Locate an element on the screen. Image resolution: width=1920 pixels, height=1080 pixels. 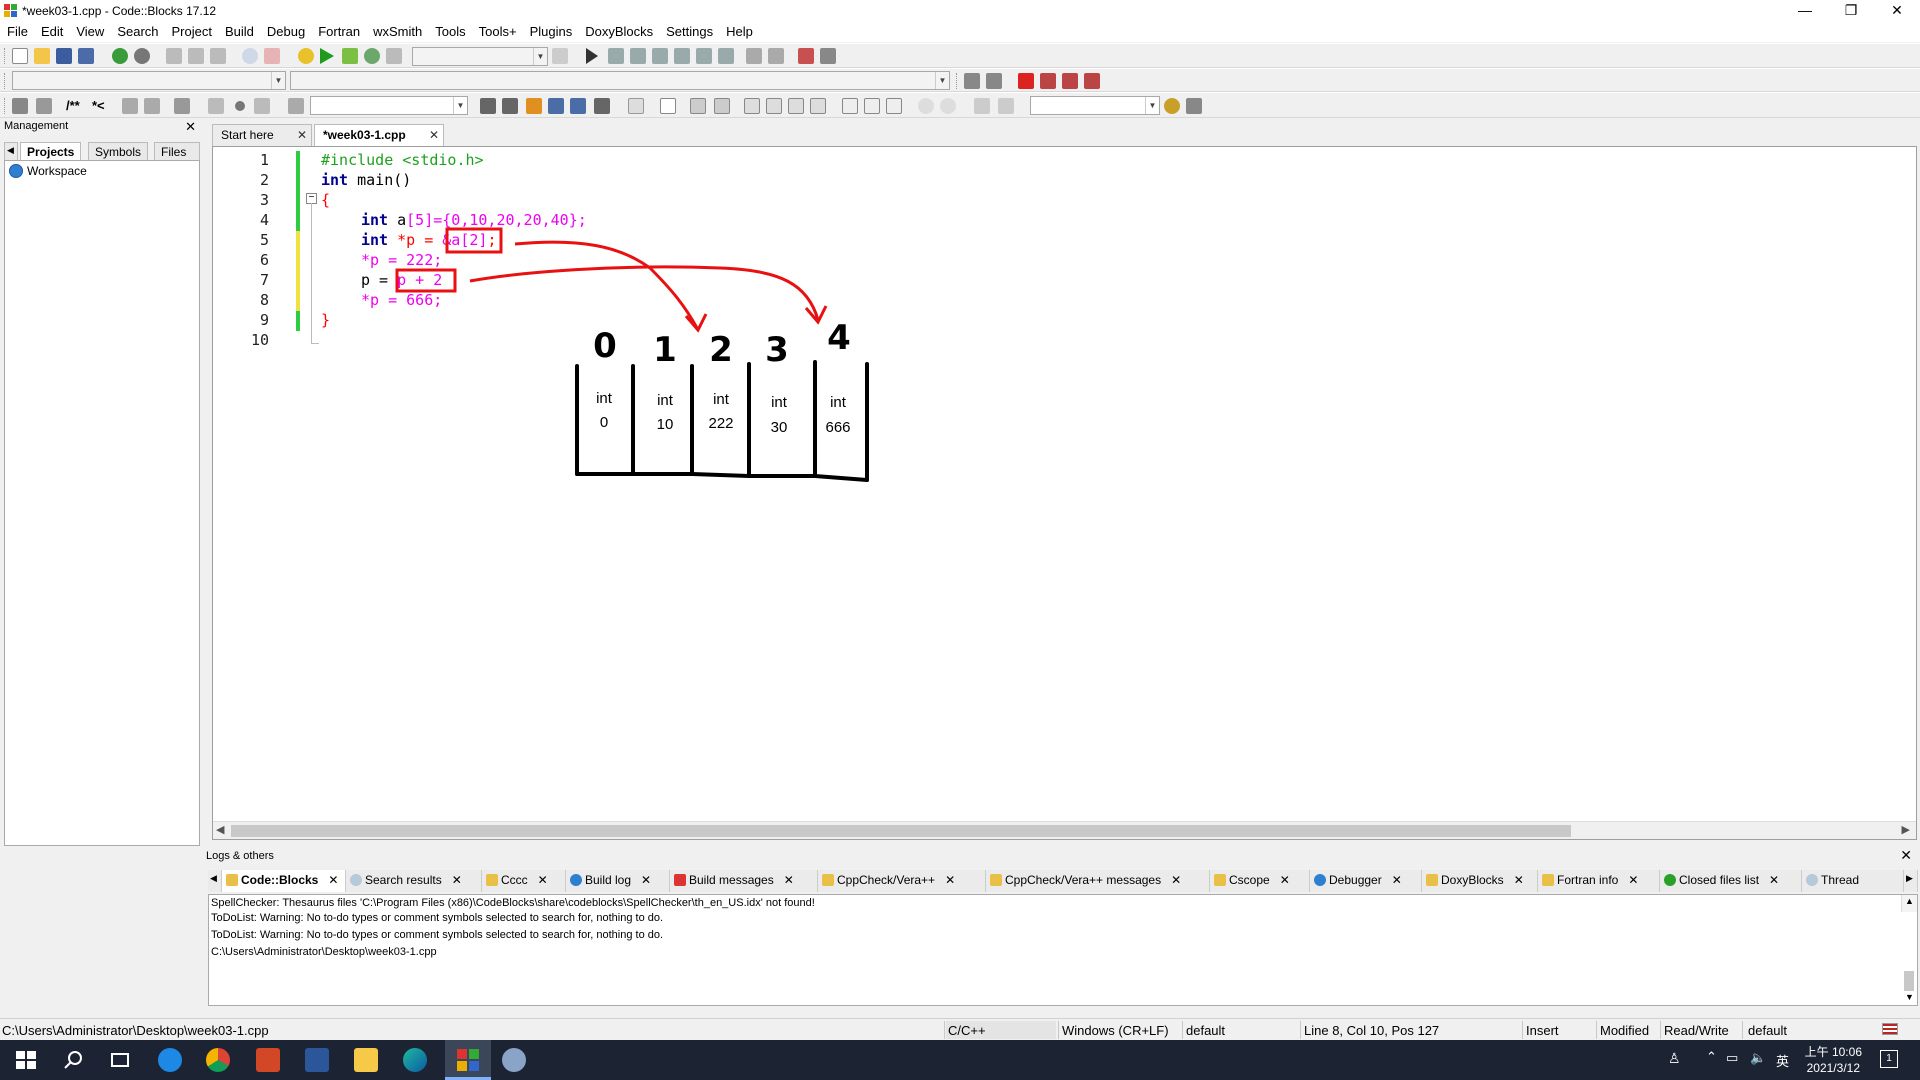
tab-symbols: Symbols is located at coordinates (118, 151).